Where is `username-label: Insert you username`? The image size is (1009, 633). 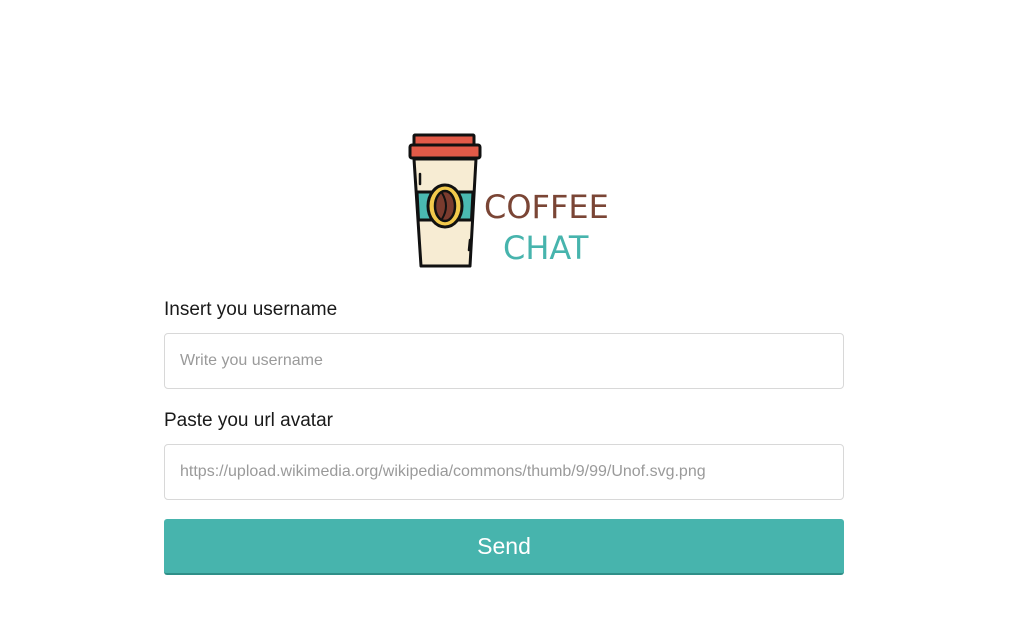 username-label: Insert you username is located at coordinates (251, 309).